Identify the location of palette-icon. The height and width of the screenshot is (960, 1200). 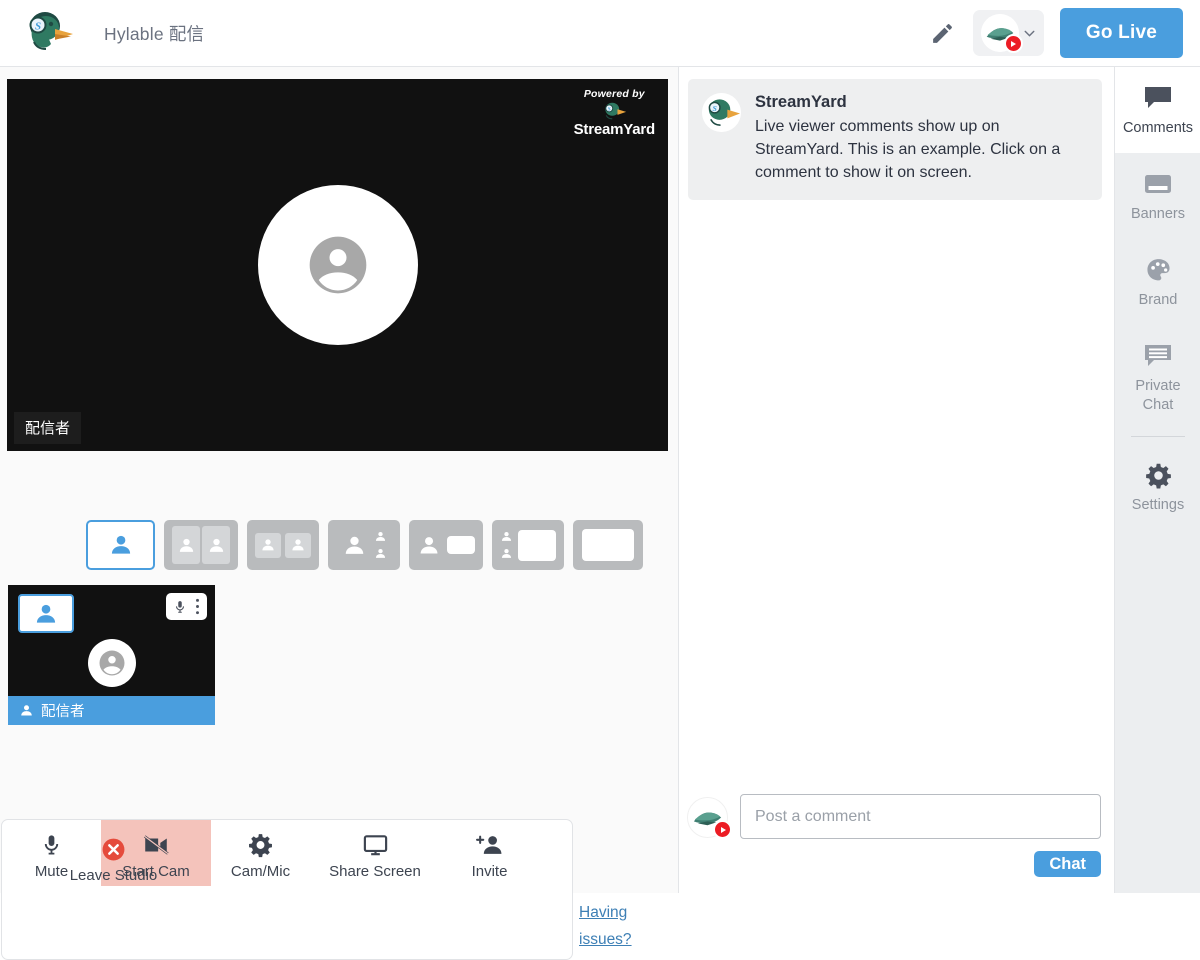
(1158, 270).